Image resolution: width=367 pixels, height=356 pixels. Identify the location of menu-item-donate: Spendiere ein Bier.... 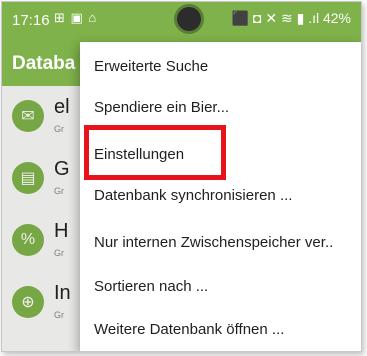
(161, 107).